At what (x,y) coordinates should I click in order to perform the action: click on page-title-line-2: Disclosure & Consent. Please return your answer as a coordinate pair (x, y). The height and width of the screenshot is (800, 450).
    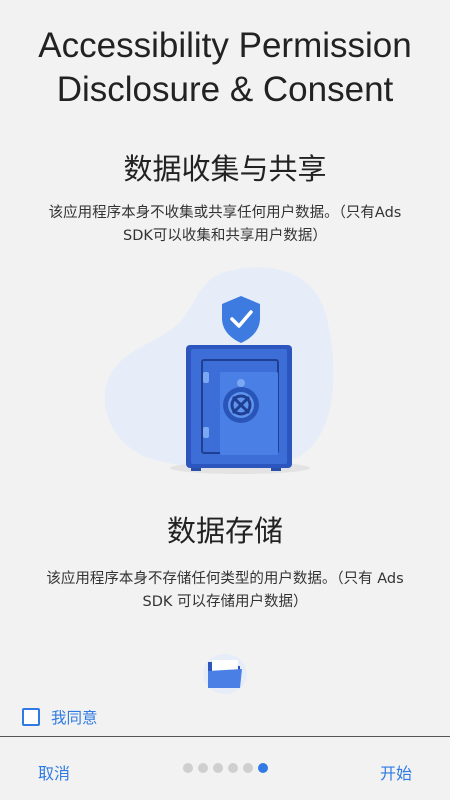
    Looking at the image, I should click on (225, 89).